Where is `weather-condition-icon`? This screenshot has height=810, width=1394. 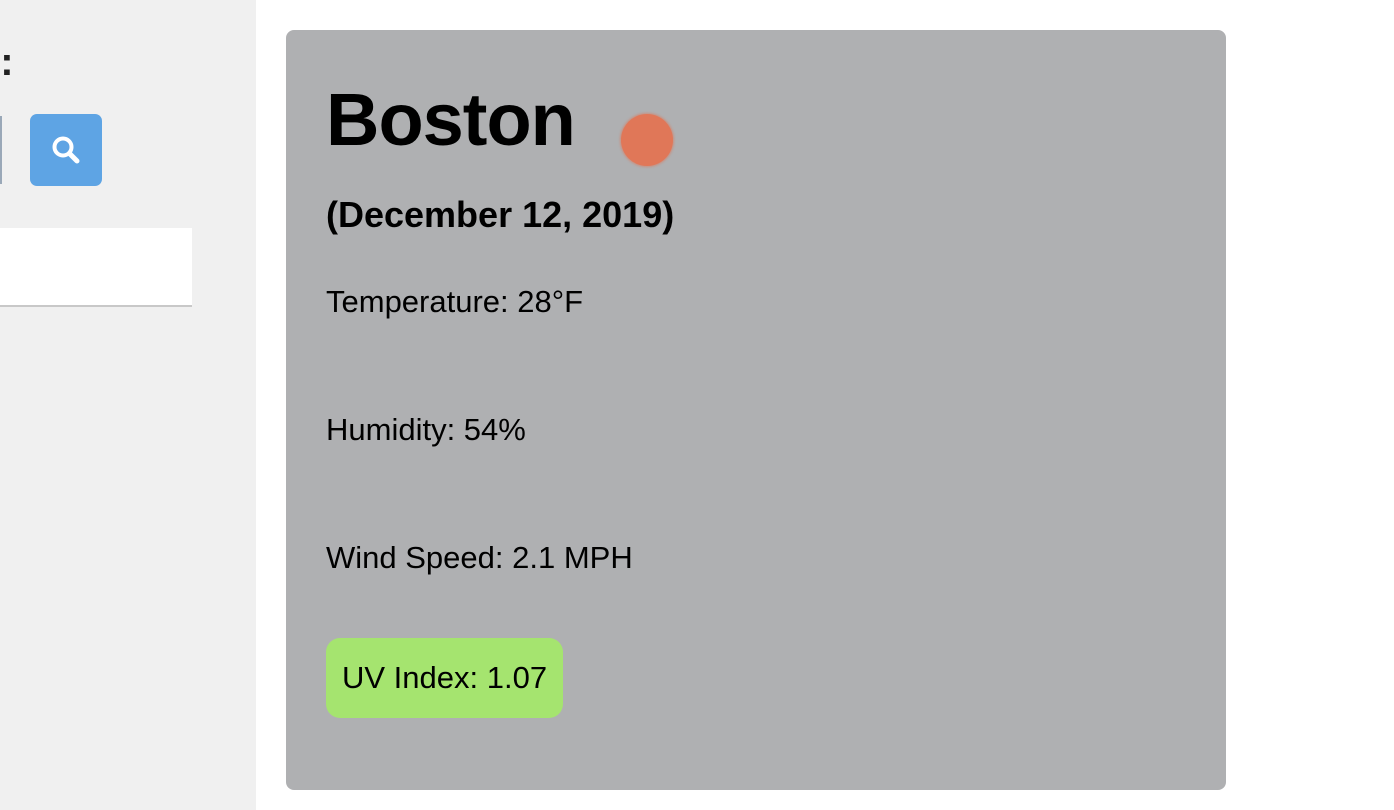 weather-condition-icon is located at coordinates (646, 140).